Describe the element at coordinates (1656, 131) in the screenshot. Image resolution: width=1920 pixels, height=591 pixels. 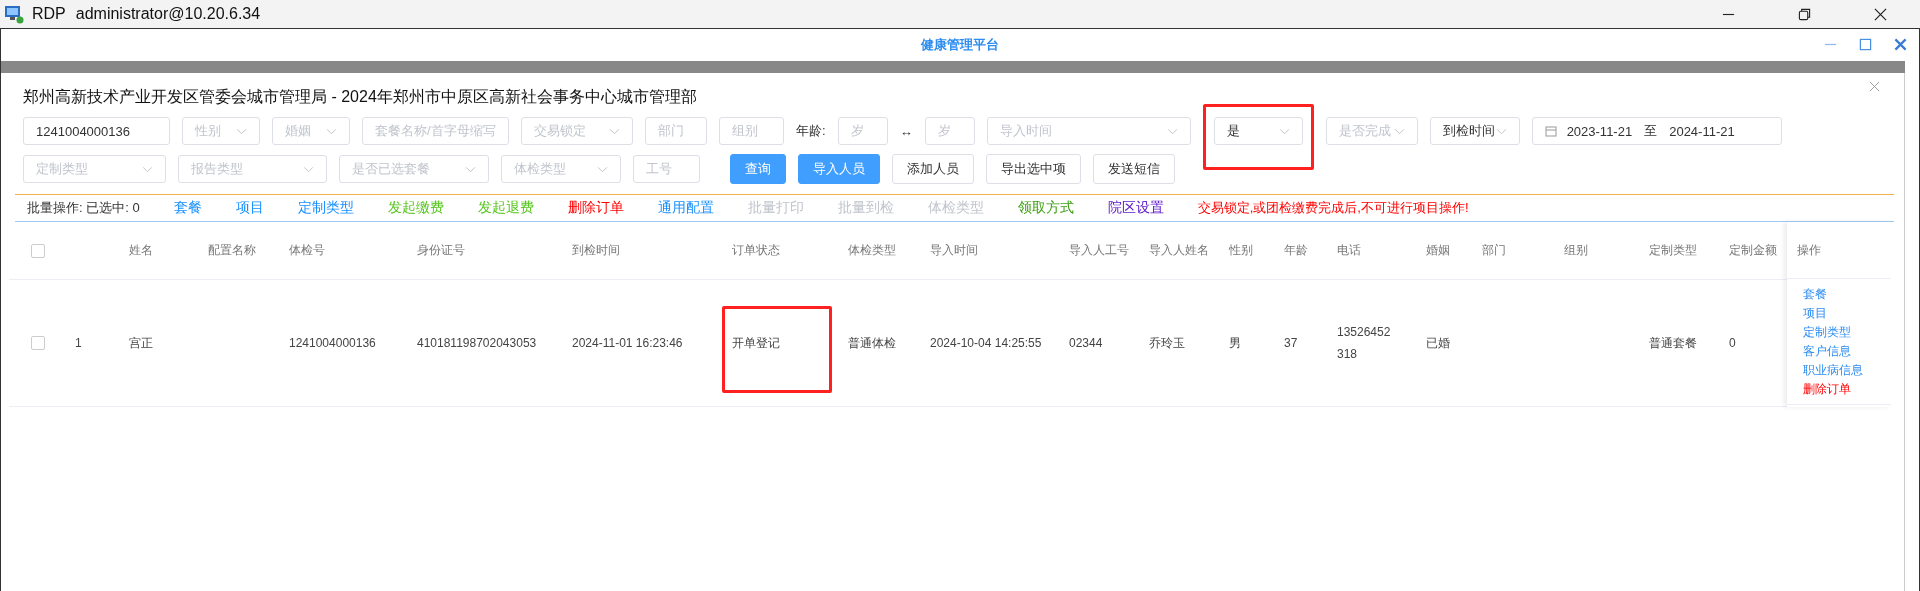
I see `date-range-field: 2023-11-21 至 2024-11-21` at that location.